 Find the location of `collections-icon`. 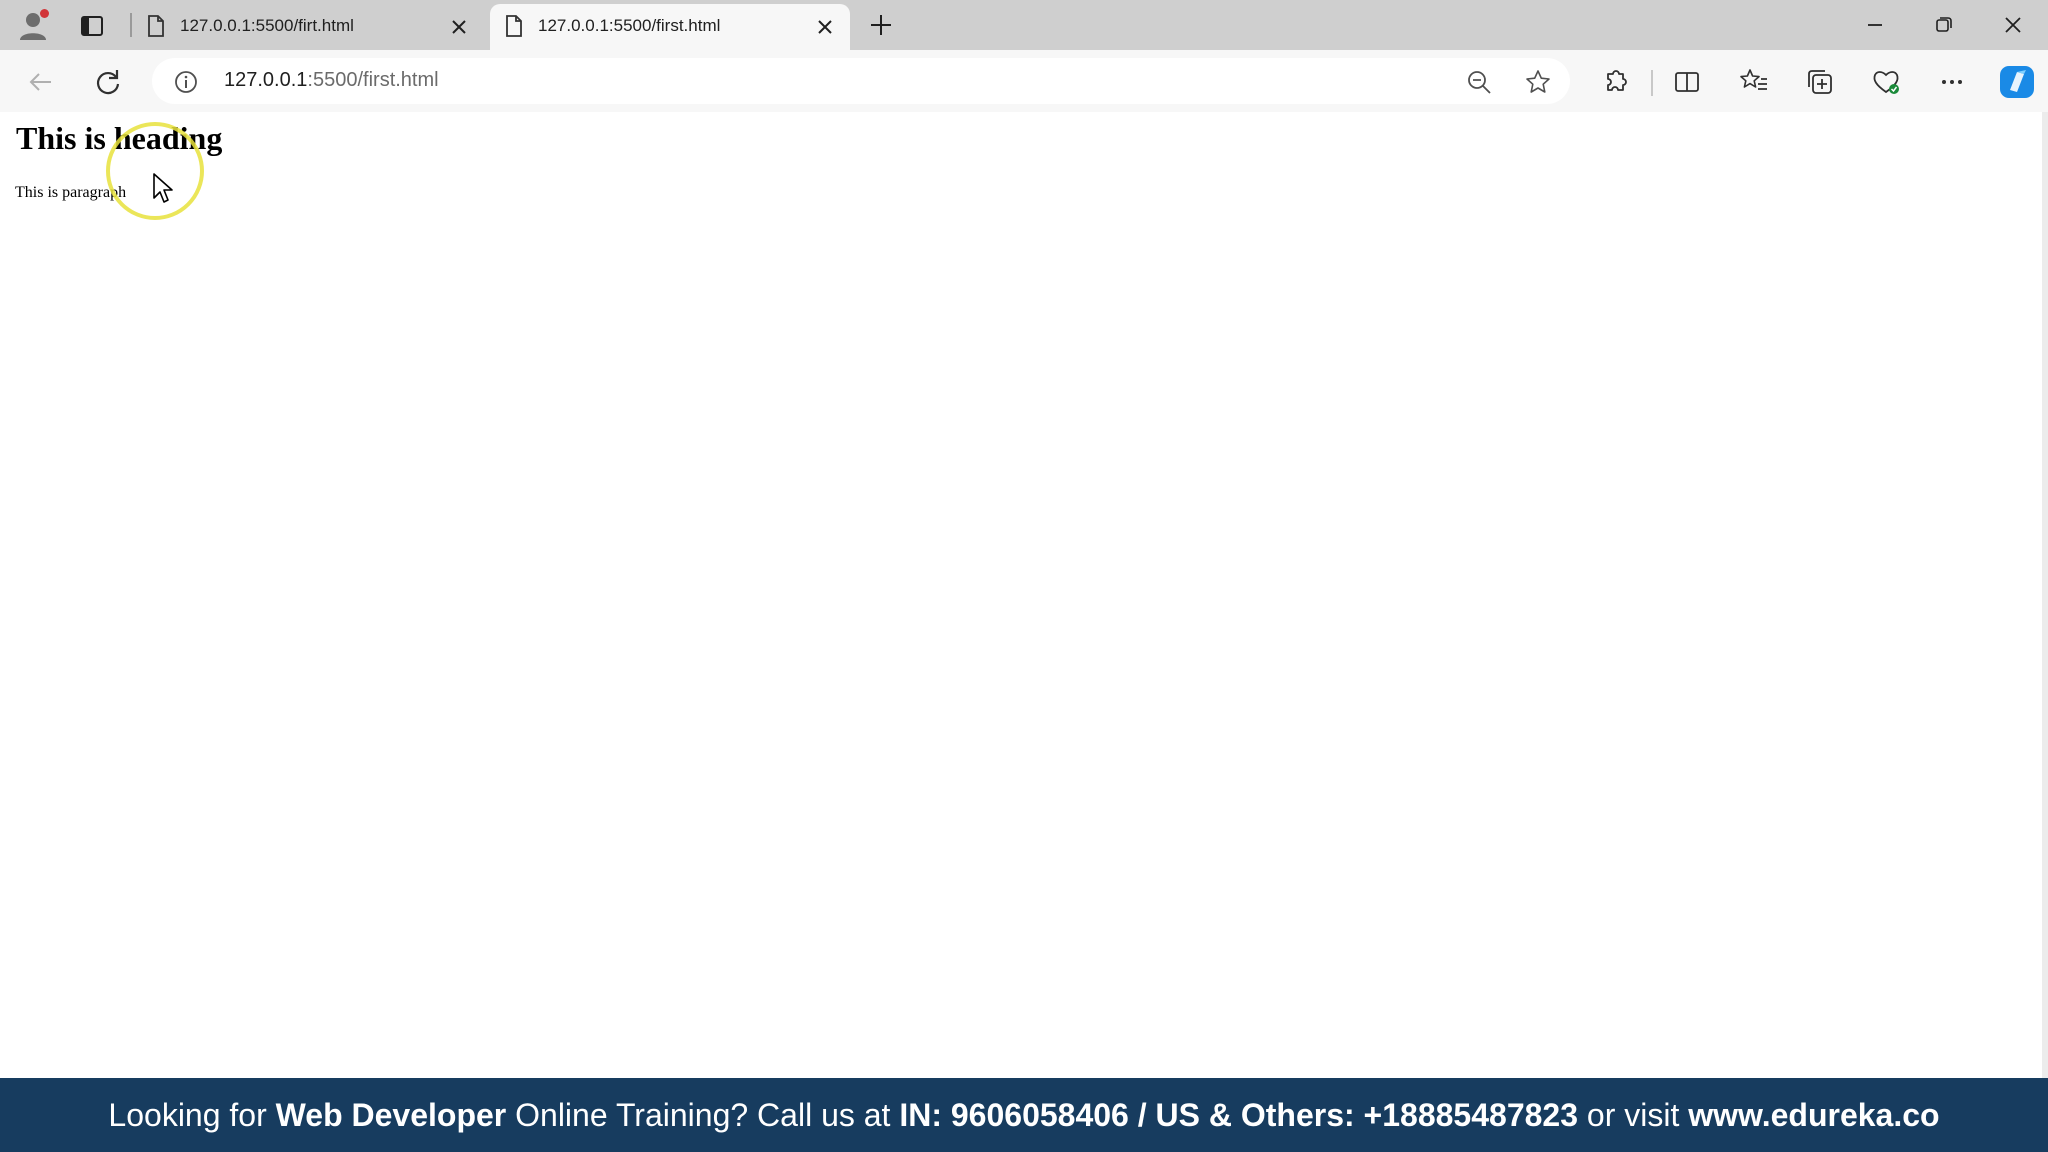

collections-icon is located at coordinates (1820, 82).